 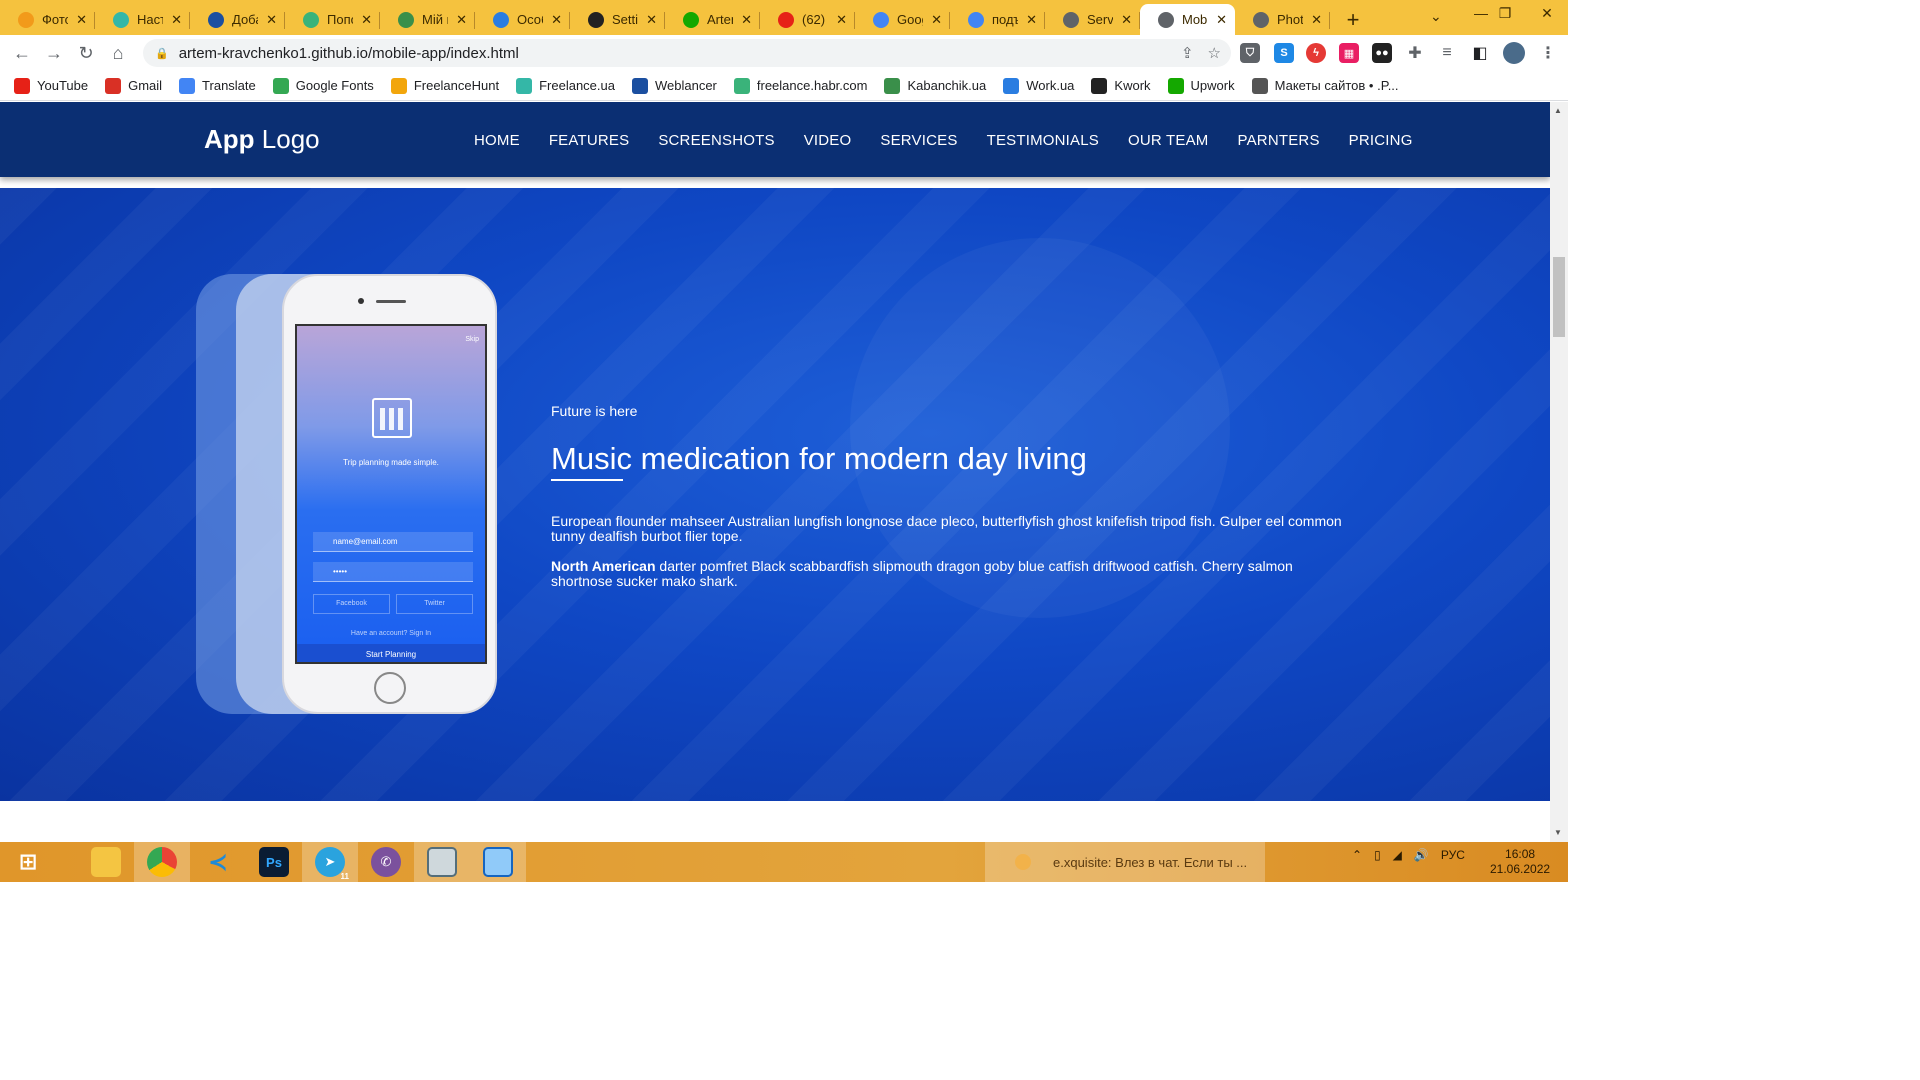 I want to click on language-indicator: РУС, so click(x=1453, y=855).